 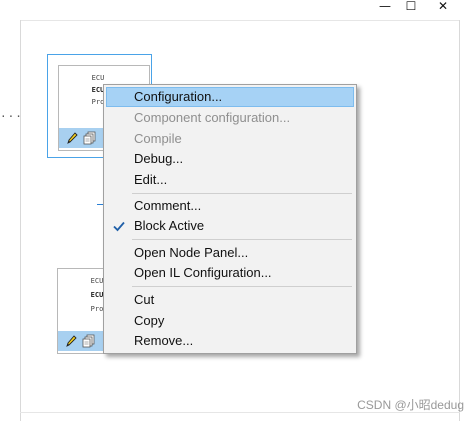 What do you see at coordinates (240, 20) in the screenshot?
I see `canvas-top-border` at bounding box center [240, 20].